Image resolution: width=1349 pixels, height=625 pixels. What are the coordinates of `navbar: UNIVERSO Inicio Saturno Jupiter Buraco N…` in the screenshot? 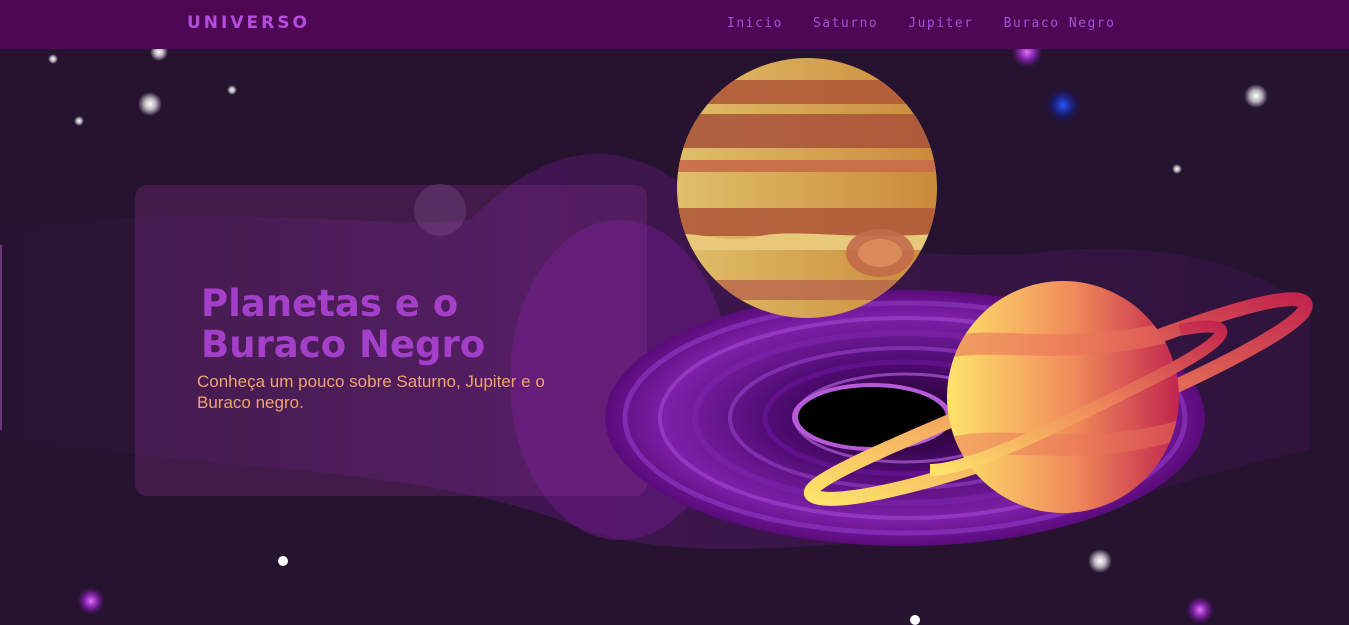 It's located at (674, 24).